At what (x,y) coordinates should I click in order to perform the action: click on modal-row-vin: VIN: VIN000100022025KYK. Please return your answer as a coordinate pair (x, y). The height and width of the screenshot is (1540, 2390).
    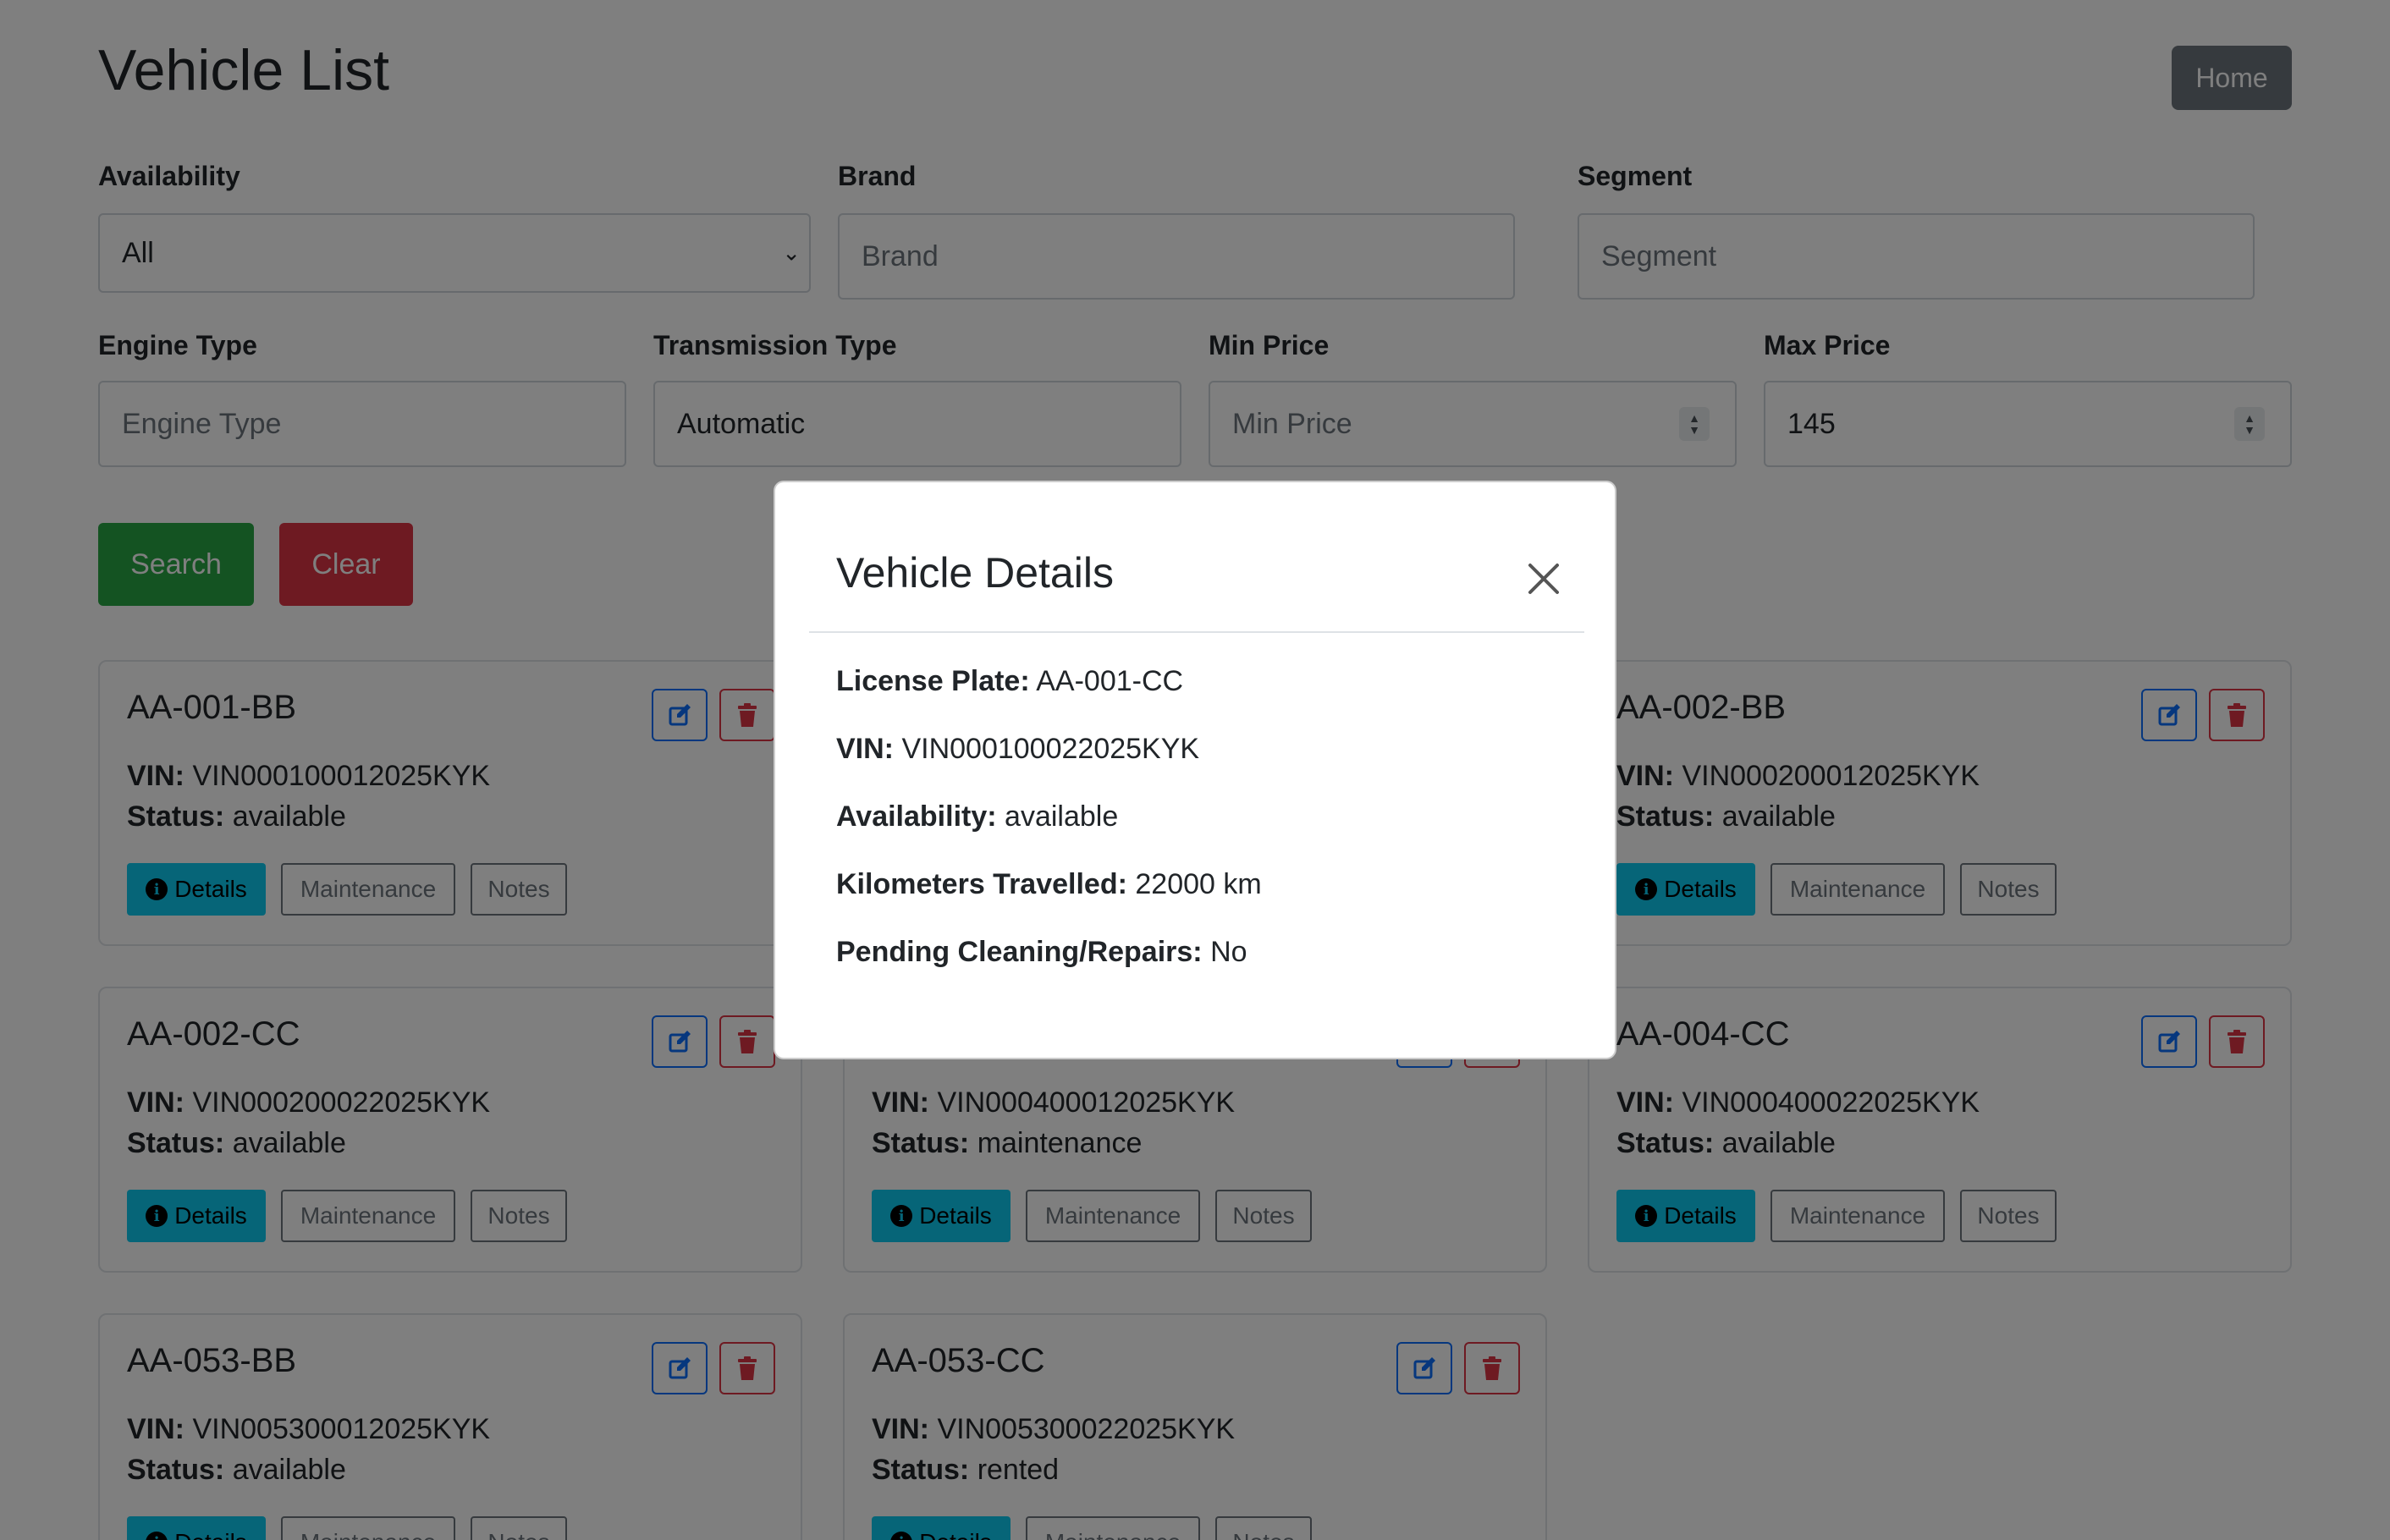
    Looking at the image, I should click on (1018, 749).